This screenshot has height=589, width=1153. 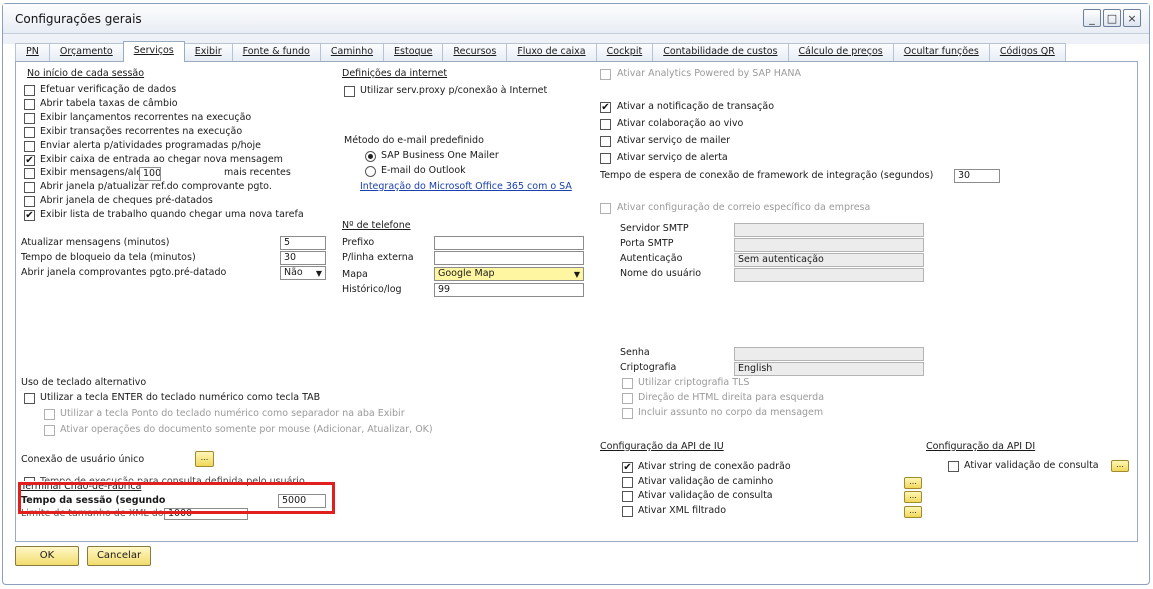 What do you see at coordinates (509, 243) in the screenshot?
I see `prefix-input` at bounding box center [509, 243].